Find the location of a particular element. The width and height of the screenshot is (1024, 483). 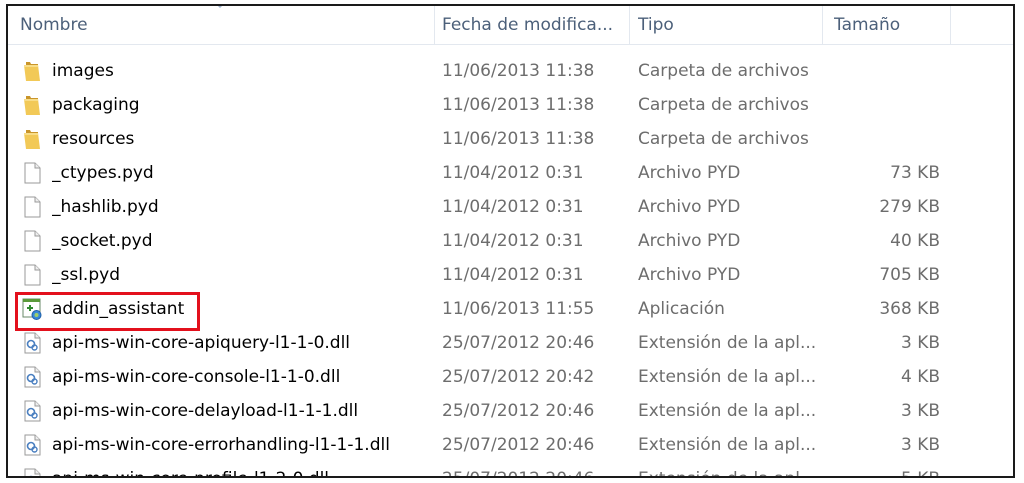

file-name: api-ms-win-core-profile-l1-2-0.dll is located at coordinates (242, 469).